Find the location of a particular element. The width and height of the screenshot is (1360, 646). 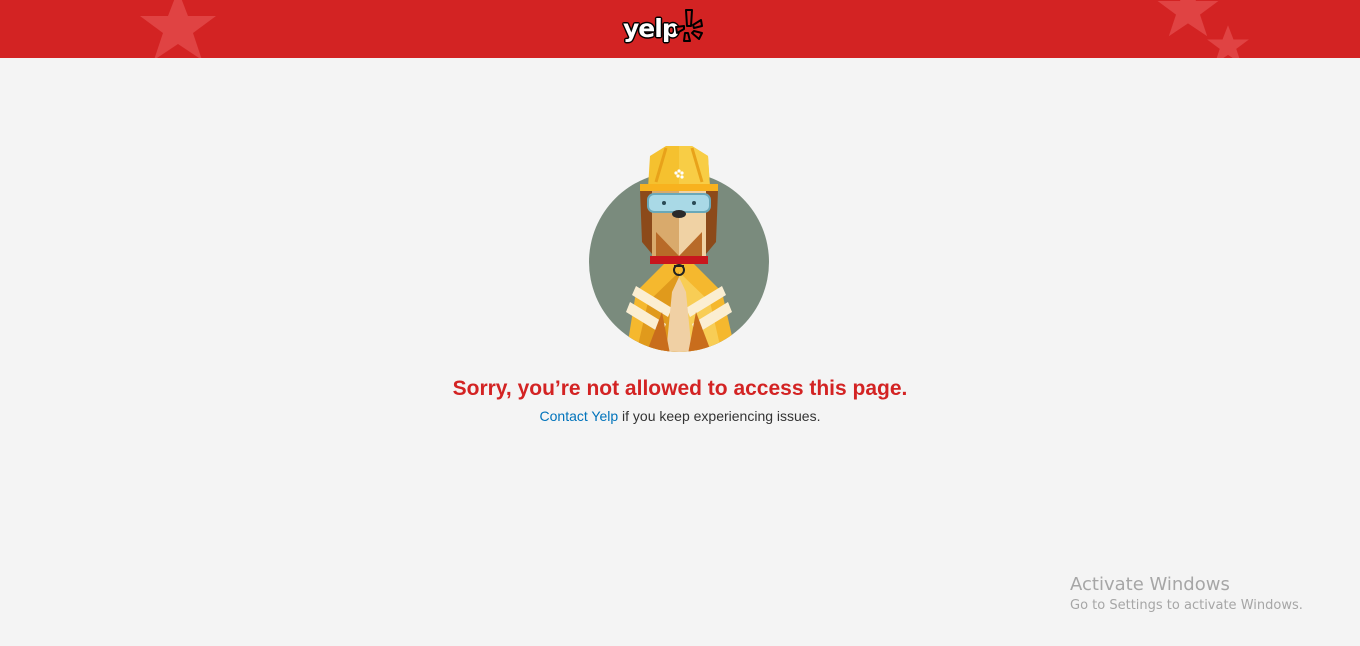

watermark-subtitle: Go to Settings to activate Windows. is located at coordinates (1186, 605).